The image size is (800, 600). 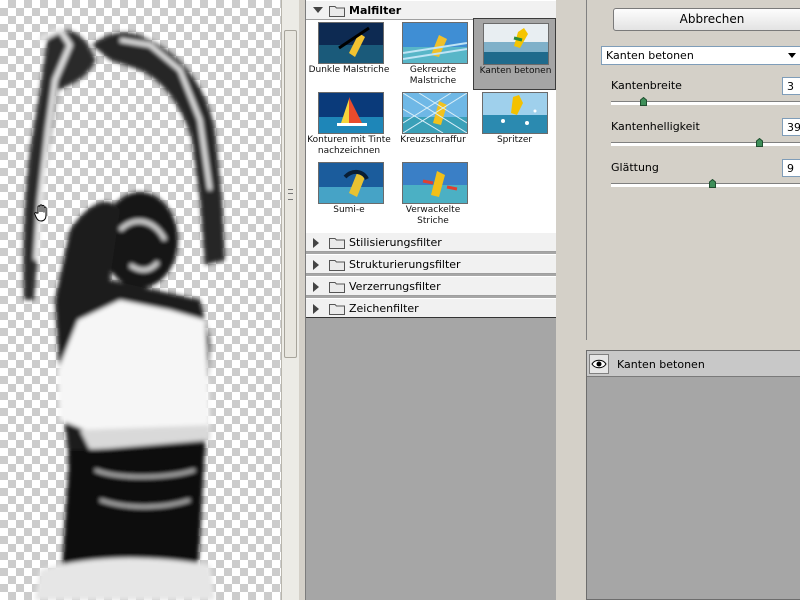 I want to click on preview-scrollbar, so click(x=290, y=300).